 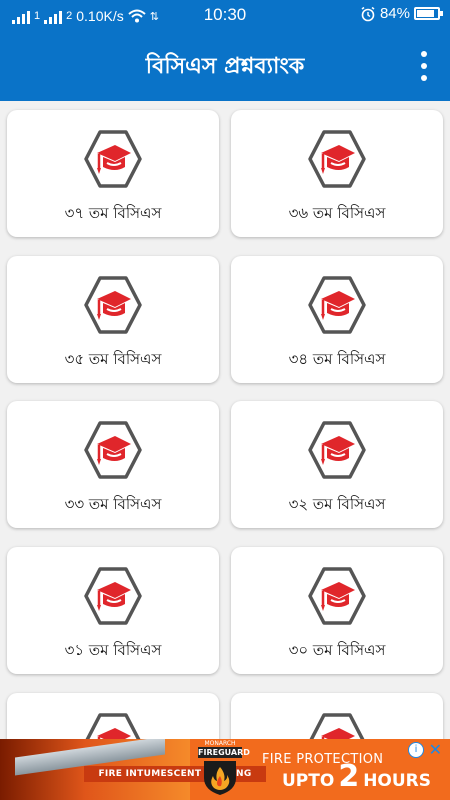 What do you see at coordinates (225, 15) in the screenshot?
I see `status-bar: 1 2 0.10K/s ⇅ 10:30 84%` at bounding box center [225, 15].